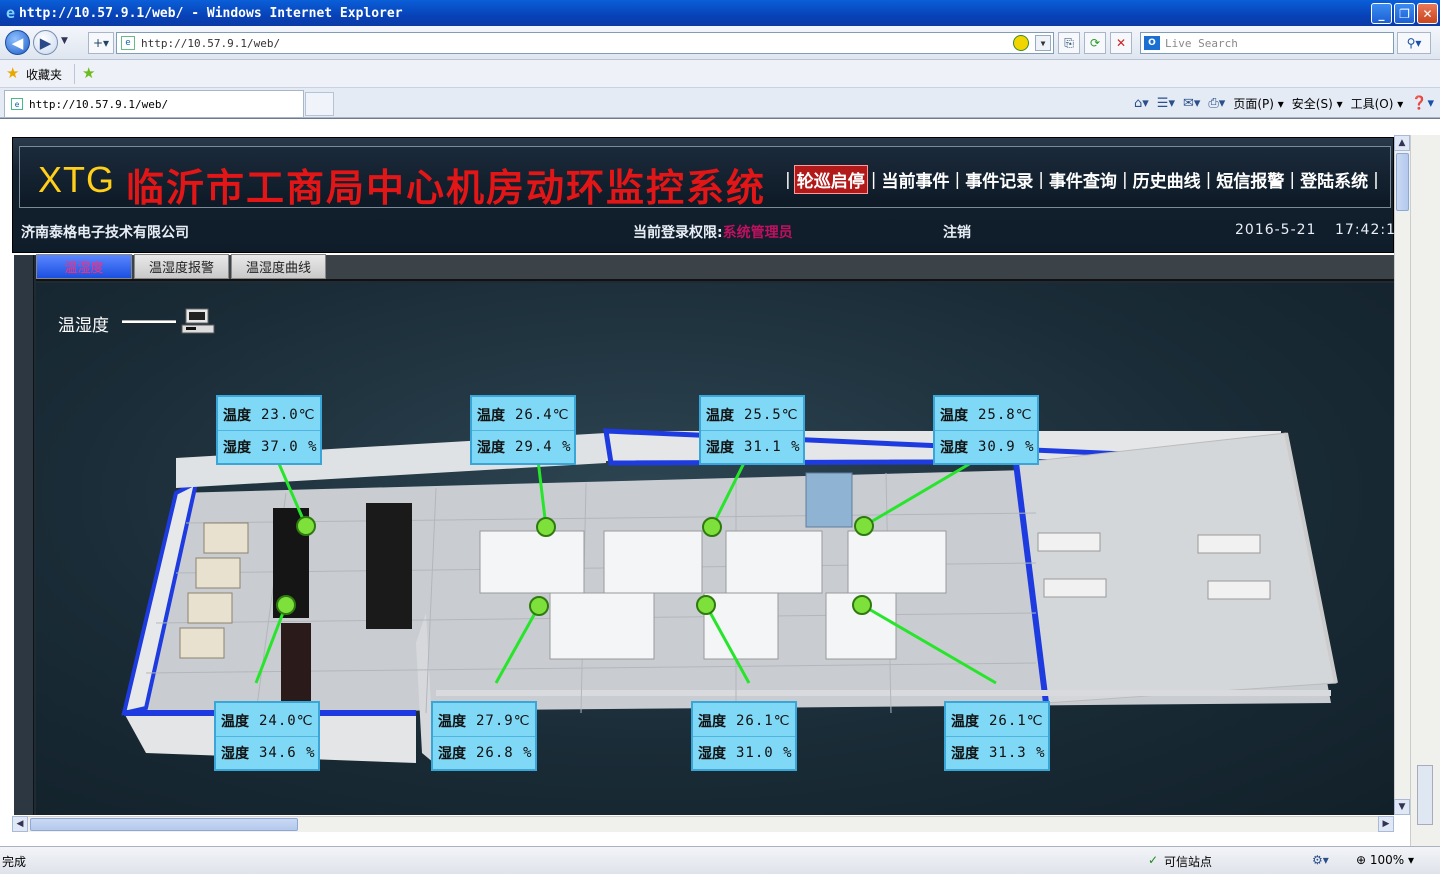 The width and height of the screenshot is (1440, 874). Describe the element at coordinates (1191, 103) in the screenshot. I see `mail-icon: ✉▾` at that location.